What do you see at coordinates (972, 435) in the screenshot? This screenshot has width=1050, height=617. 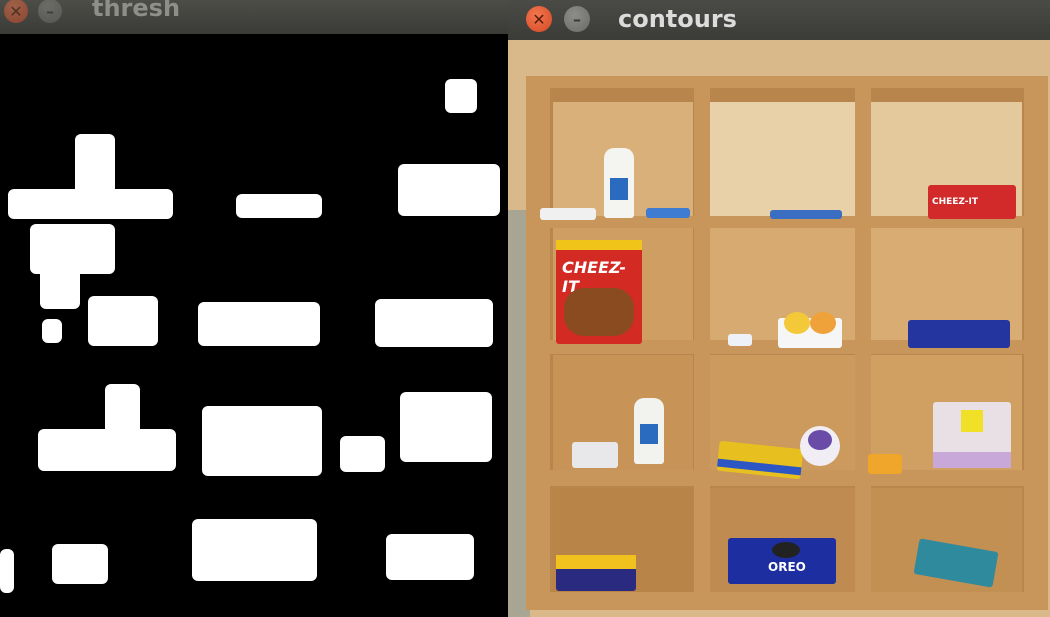 I see `baby-bottles-pack` at bounding box center [972, 435].